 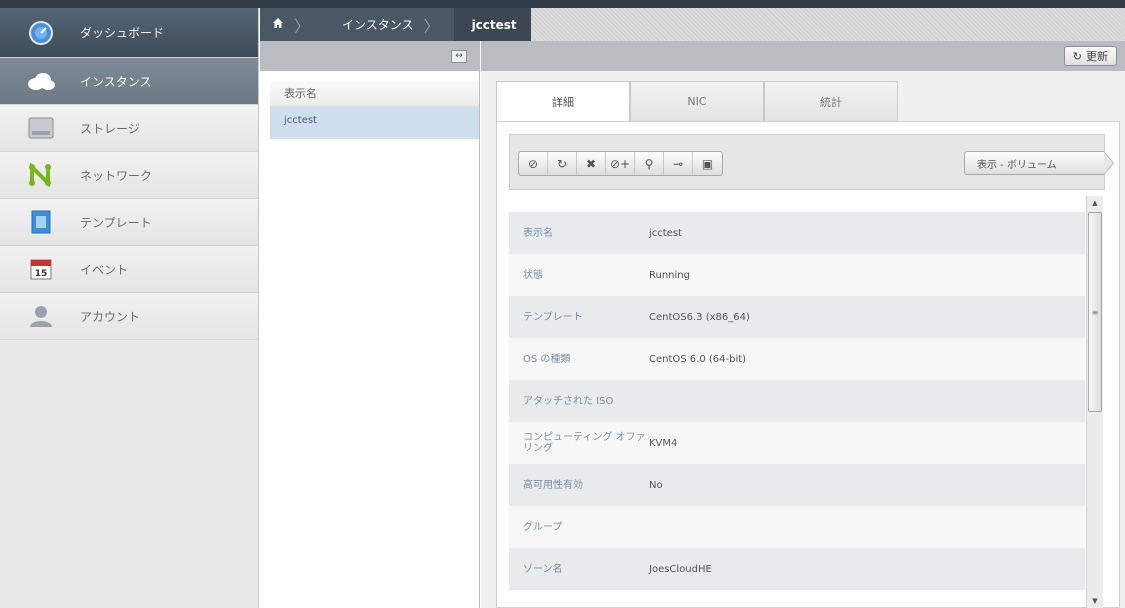 I want to click on sidebar-item-templates: テンプレート, so click(x=129, y=222).